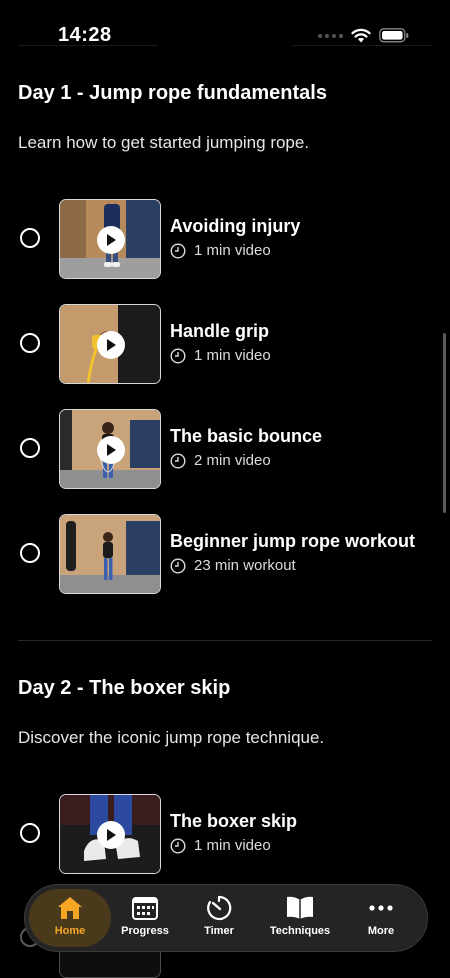 This screenshot has width=450, height=978. What do you see at coordinates (85, 35) in the screenshot?
I see `status-time: 14:28` at bounding box center [85, 35].